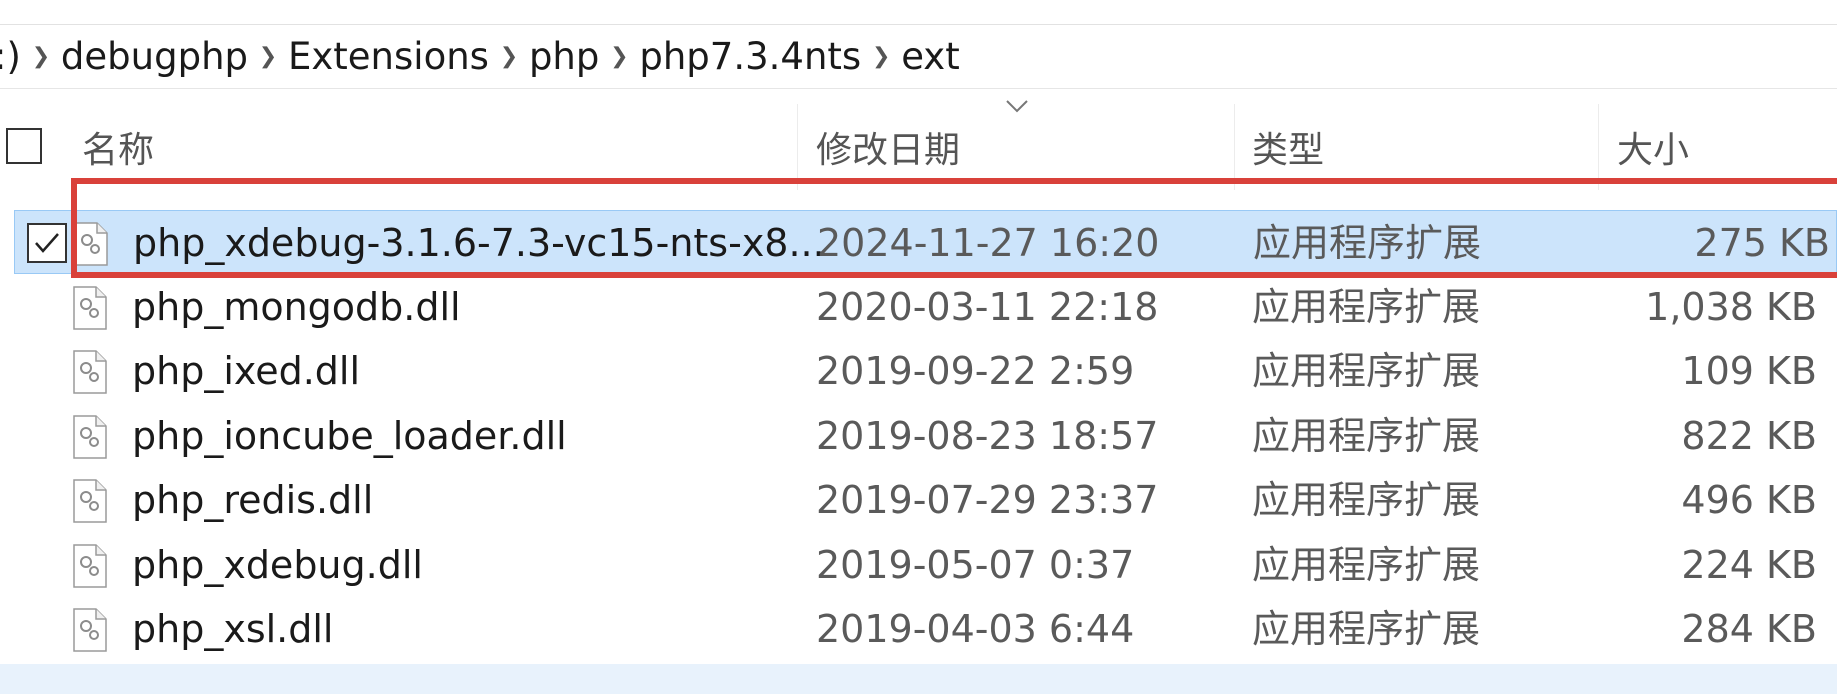 The width and height of the screenshot is (1837, 694). What do you see at coordinates (349, 436) in the screenshot?
I see `file-name: php_ioncube_loader.dll` at bounding box center [349, 436].